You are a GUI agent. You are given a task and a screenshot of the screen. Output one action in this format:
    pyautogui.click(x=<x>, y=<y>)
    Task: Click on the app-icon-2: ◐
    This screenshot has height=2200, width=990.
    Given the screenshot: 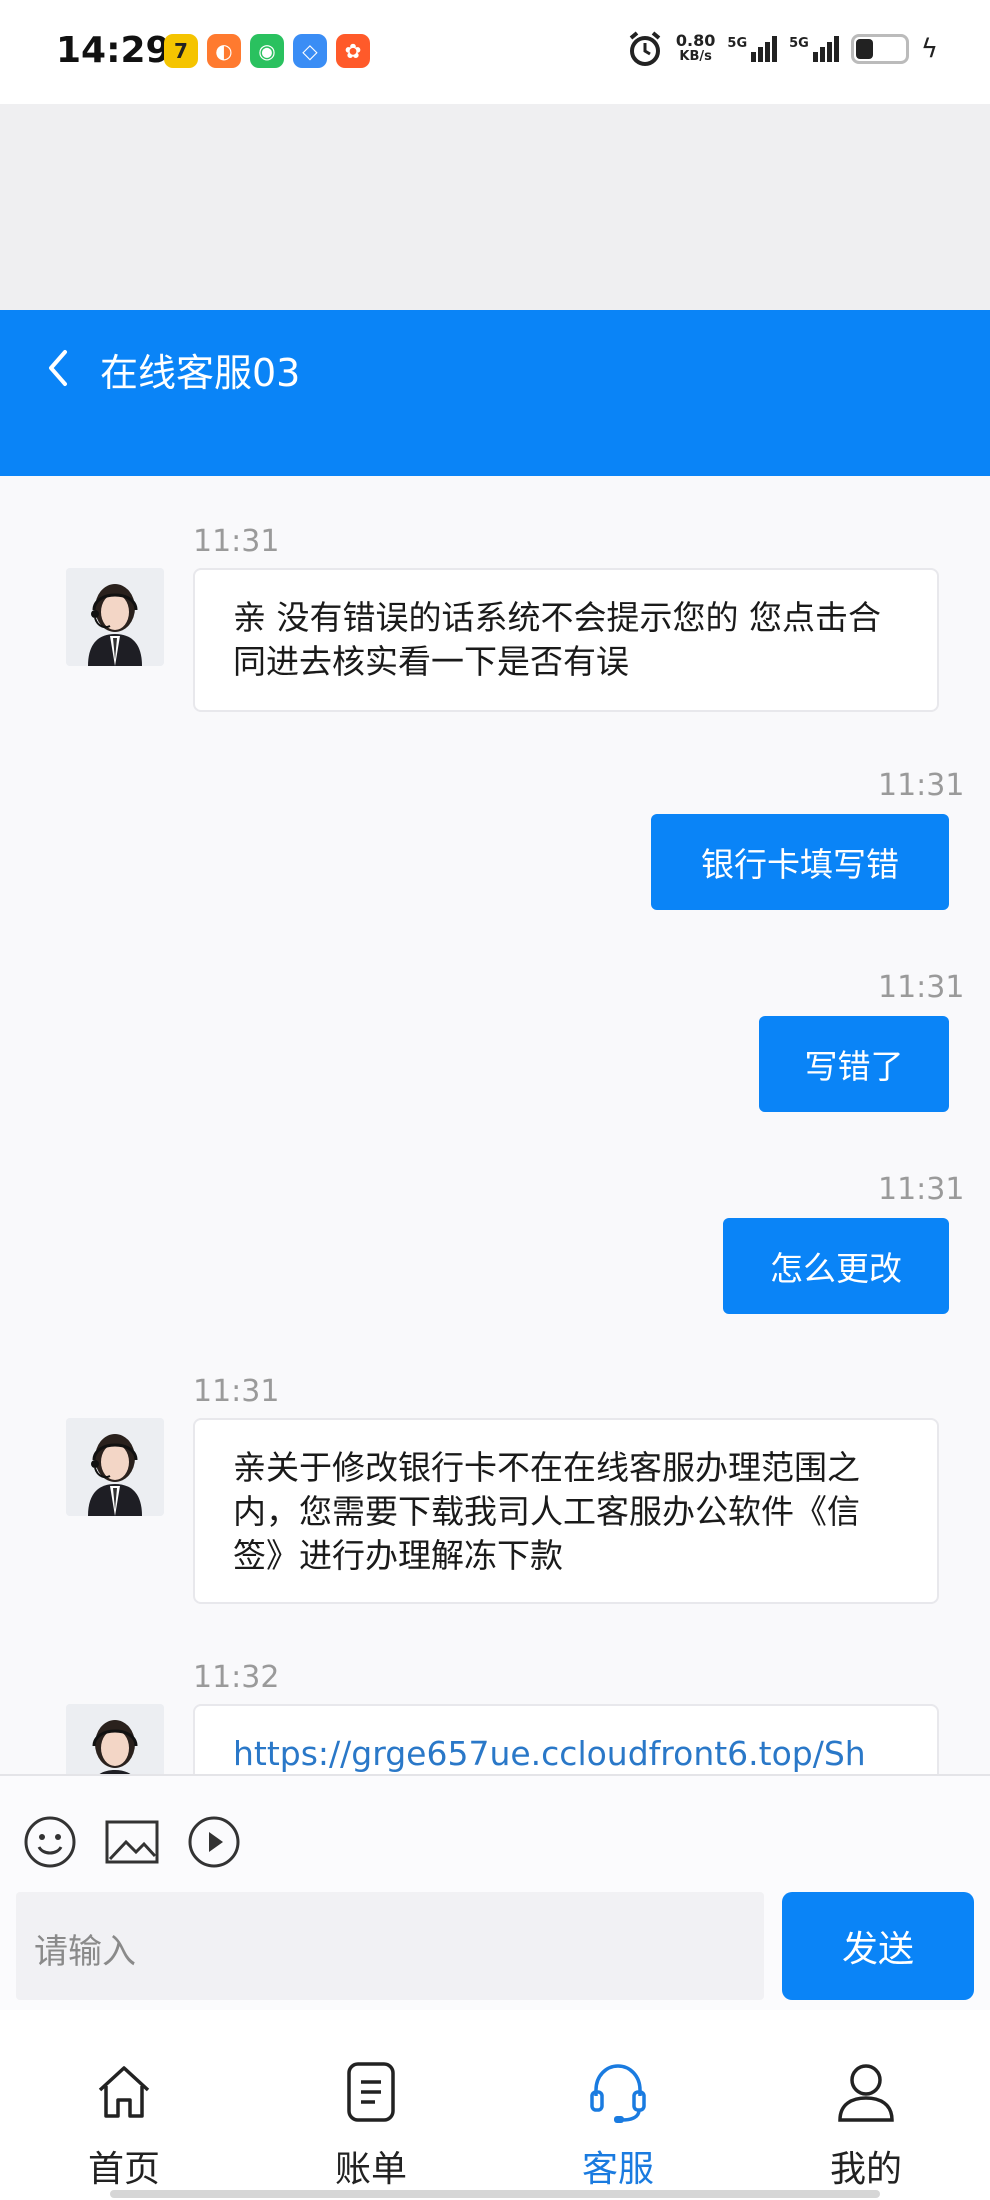 What is the action you would take?
    pyautogui.click(x=224, y=51)
    